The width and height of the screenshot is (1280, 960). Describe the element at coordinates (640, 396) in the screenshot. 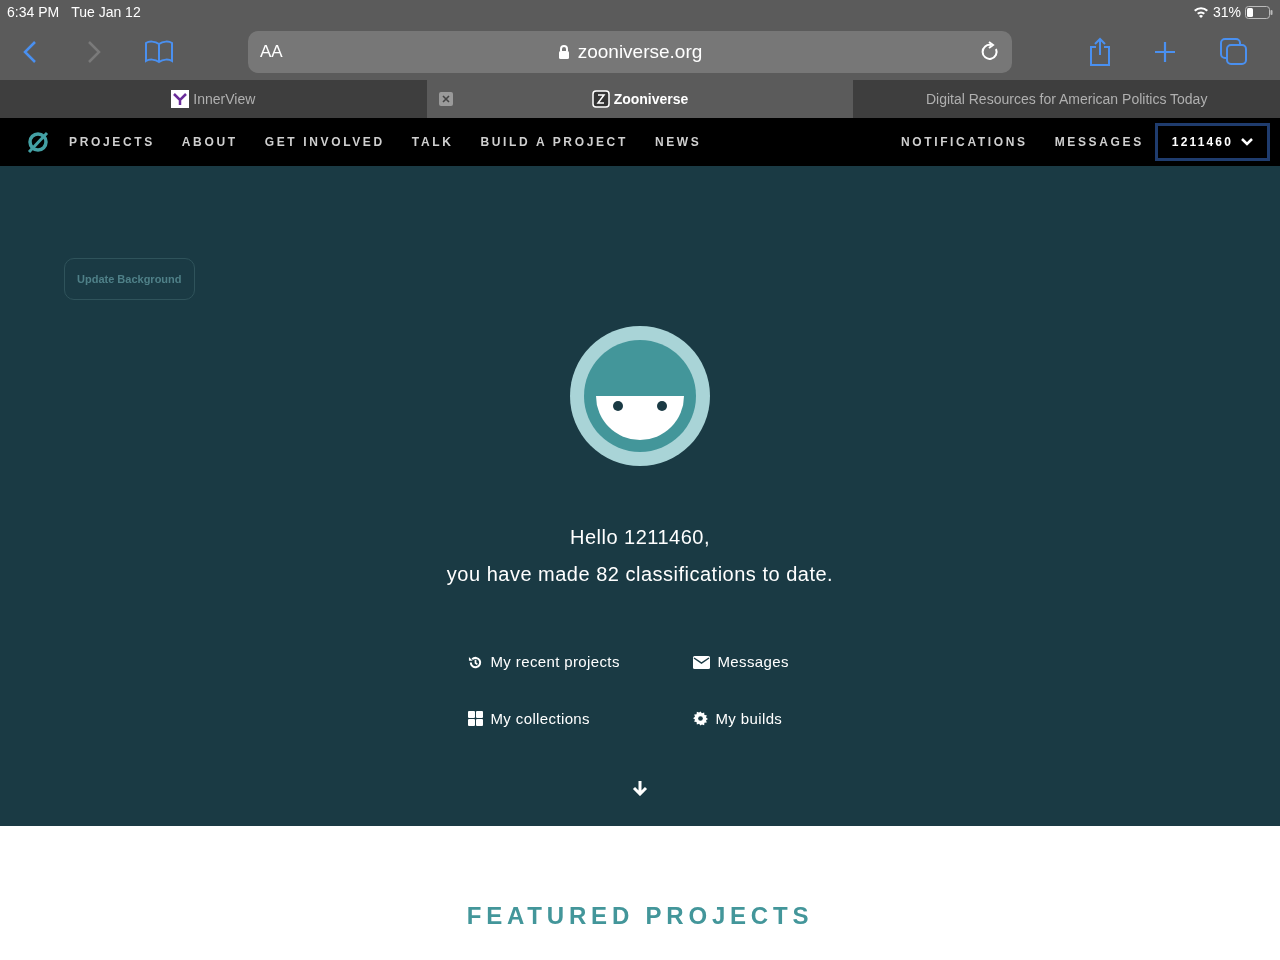

I see `avatar-icon` at that location.